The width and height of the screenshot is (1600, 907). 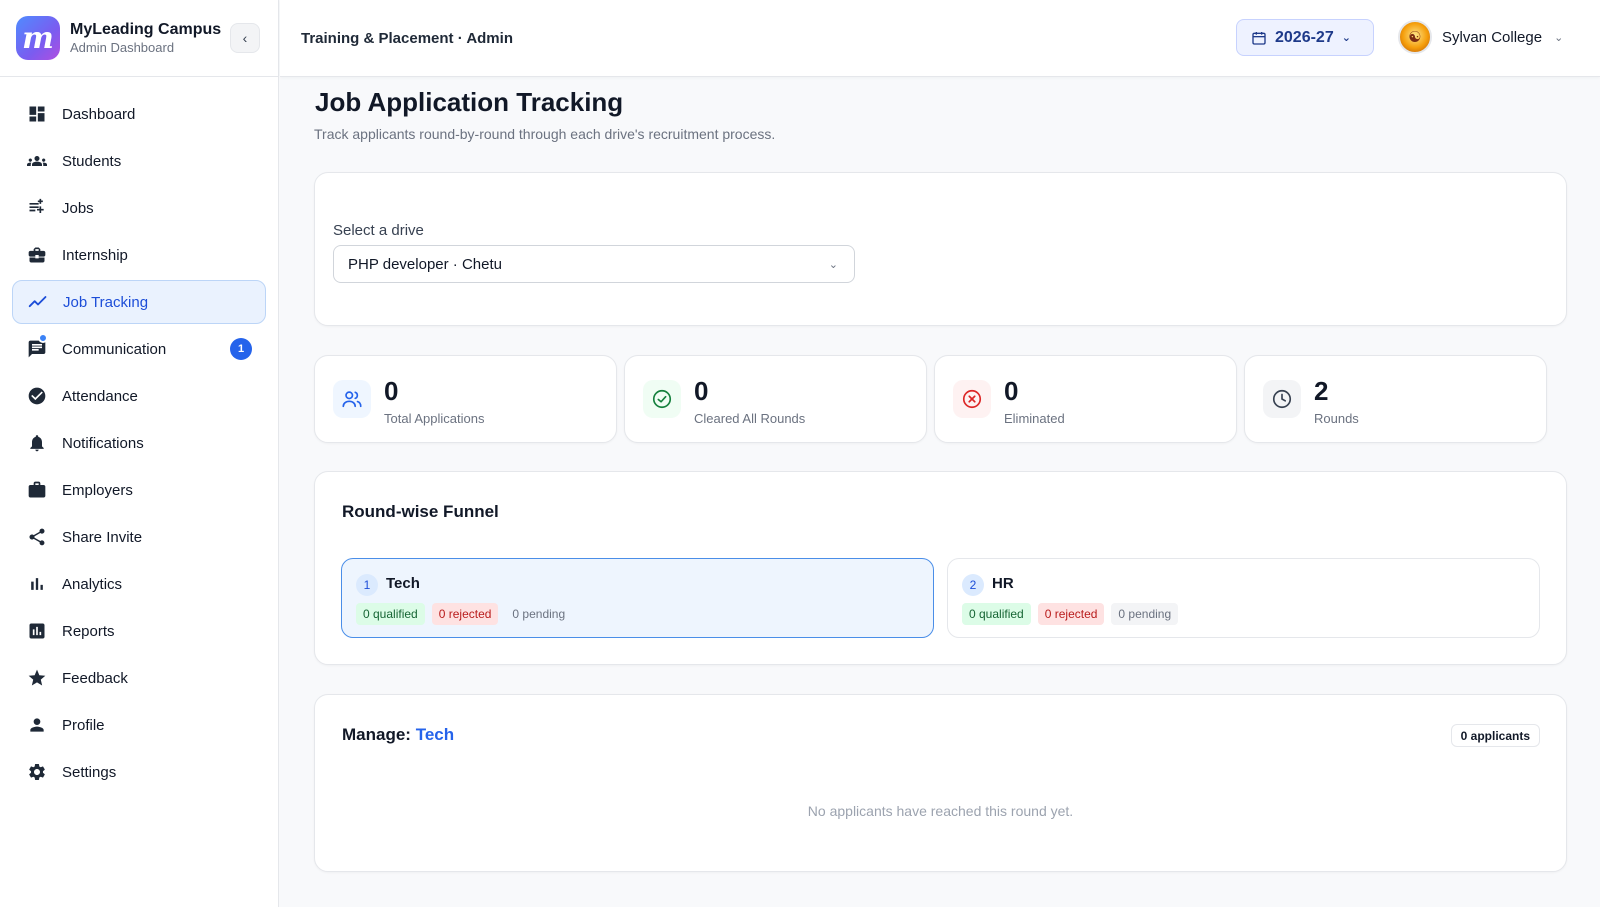 What do you see at coordinates (378, 230) in the screenshot?
I see `drive-select-label: Select a drive` at bounding box center [378, 230].